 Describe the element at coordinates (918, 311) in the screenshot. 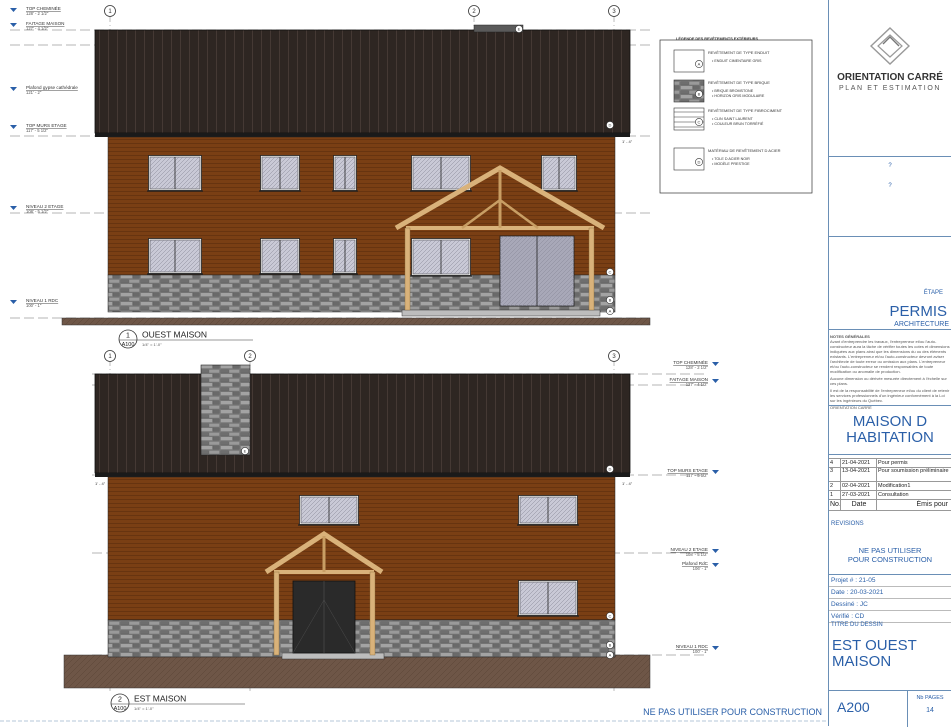

I see `stage-value: PERMIS` at that location.